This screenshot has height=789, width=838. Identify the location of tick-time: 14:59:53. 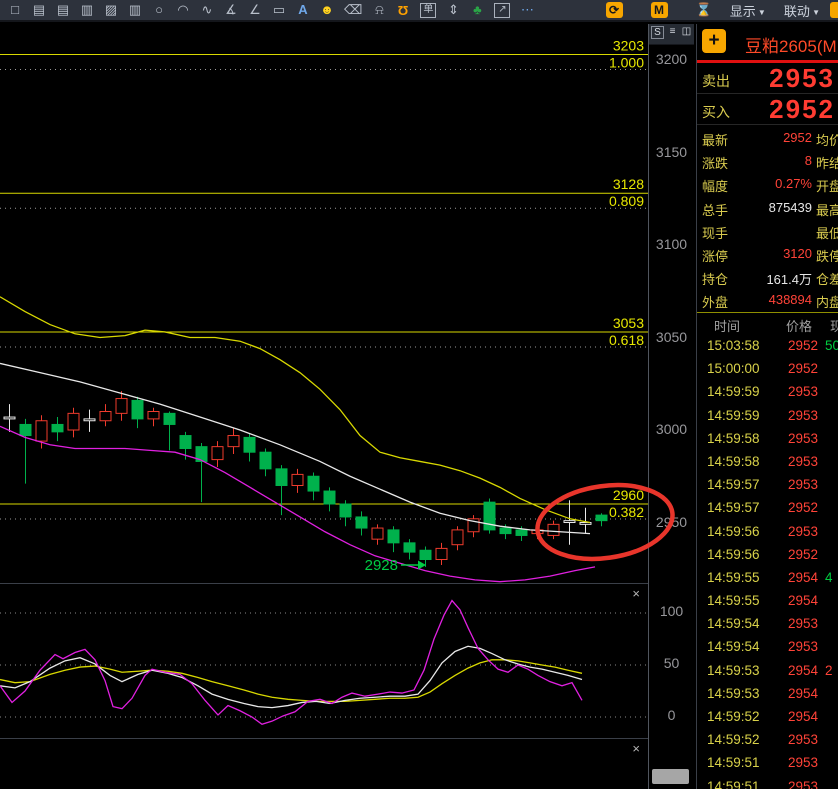
(733, 693).